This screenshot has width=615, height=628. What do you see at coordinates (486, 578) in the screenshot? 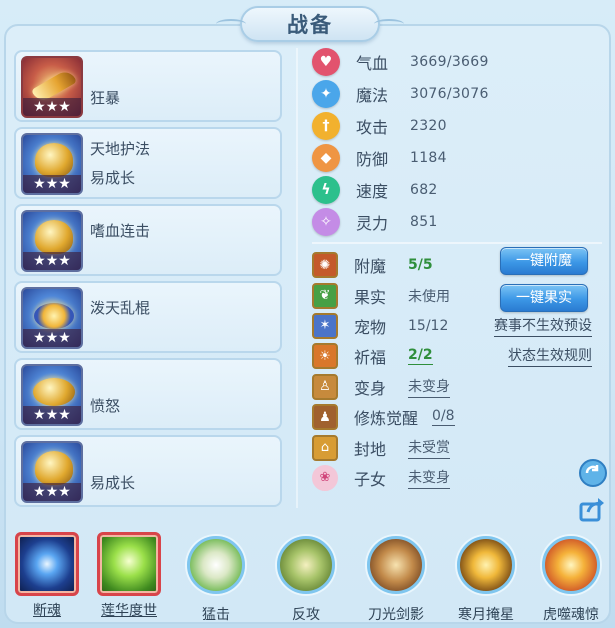
I see `skill-slot: 寒月掩星` at bounding box center [486, 578].